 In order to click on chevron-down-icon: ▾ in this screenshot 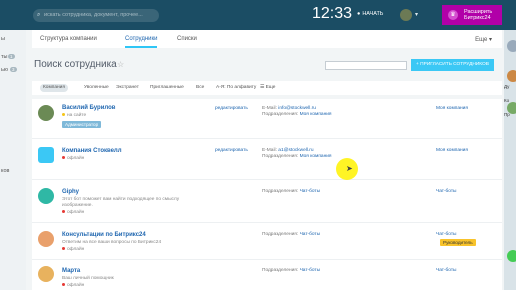, I will do `click(416, 14)`.